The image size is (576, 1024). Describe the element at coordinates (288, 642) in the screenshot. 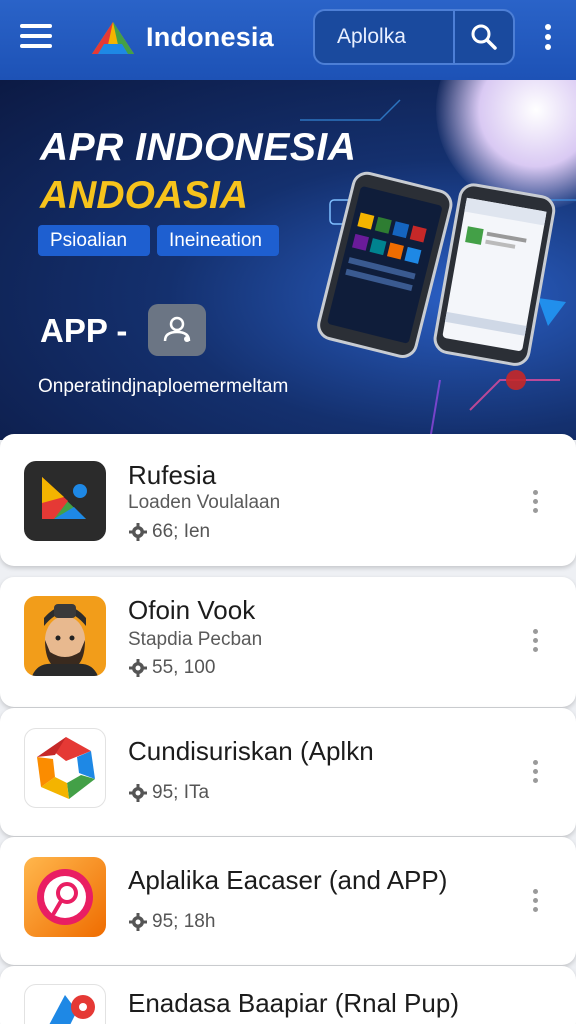

I see `list-item: Ofoin Vook Stapdia Pecban 55, 100` at that location.